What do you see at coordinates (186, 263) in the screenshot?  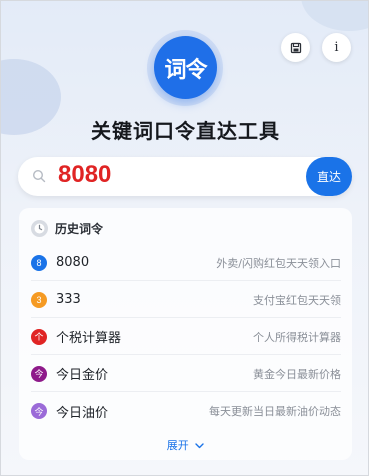 I see `history-item: 8 8080 外卖/闪购红包天天领入口` at bounding box center [186, 263].